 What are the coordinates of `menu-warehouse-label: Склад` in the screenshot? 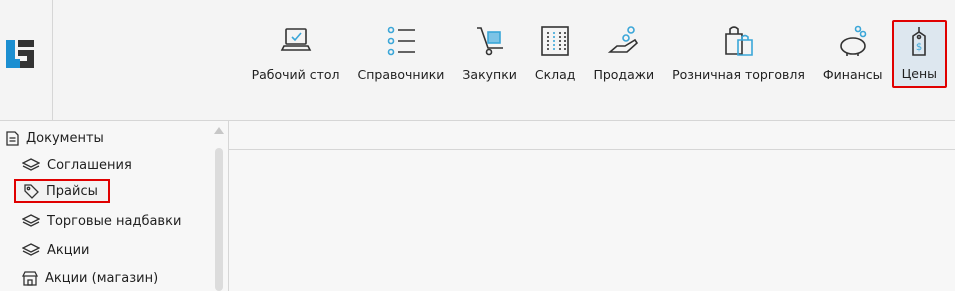 It's located at (555, 74).